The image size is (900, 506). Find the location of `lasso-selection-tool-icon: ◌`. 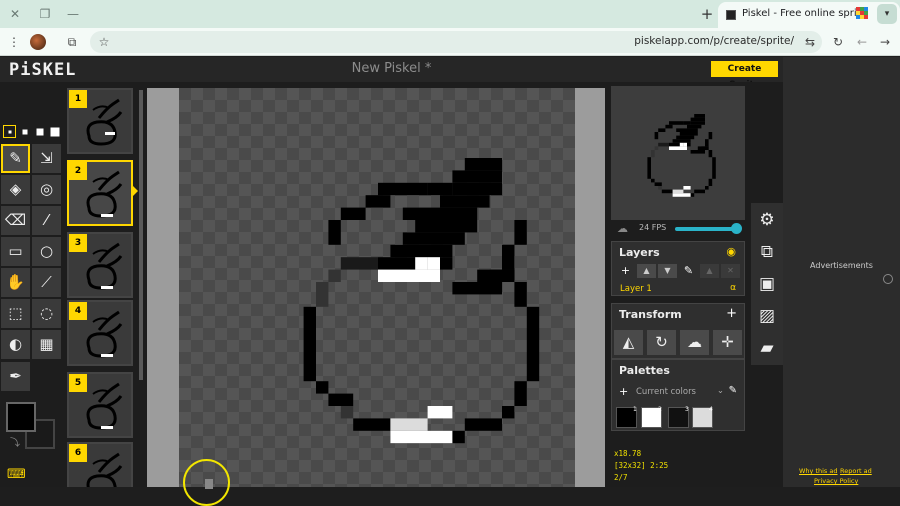

lasso-selection-tool-icon: ◌ is located at coordinates (46, 313).